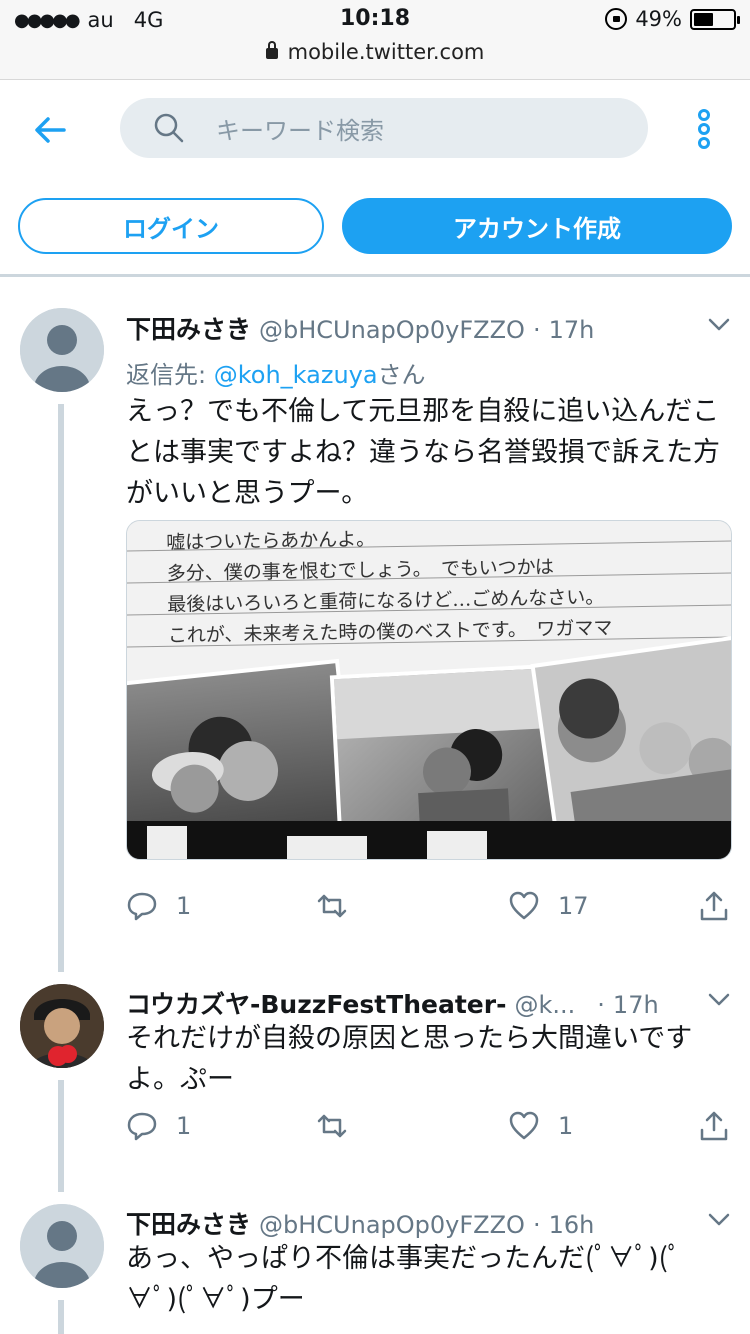 Image resolution: width=750 pixels, height=1334 pixels. What do you see at coordinates (386, 601) in the screenshot?
I see `handwriting-line: 最後はいろいろと重荷になるけど…ごめんなさい。` at bounding box center [386, 601].